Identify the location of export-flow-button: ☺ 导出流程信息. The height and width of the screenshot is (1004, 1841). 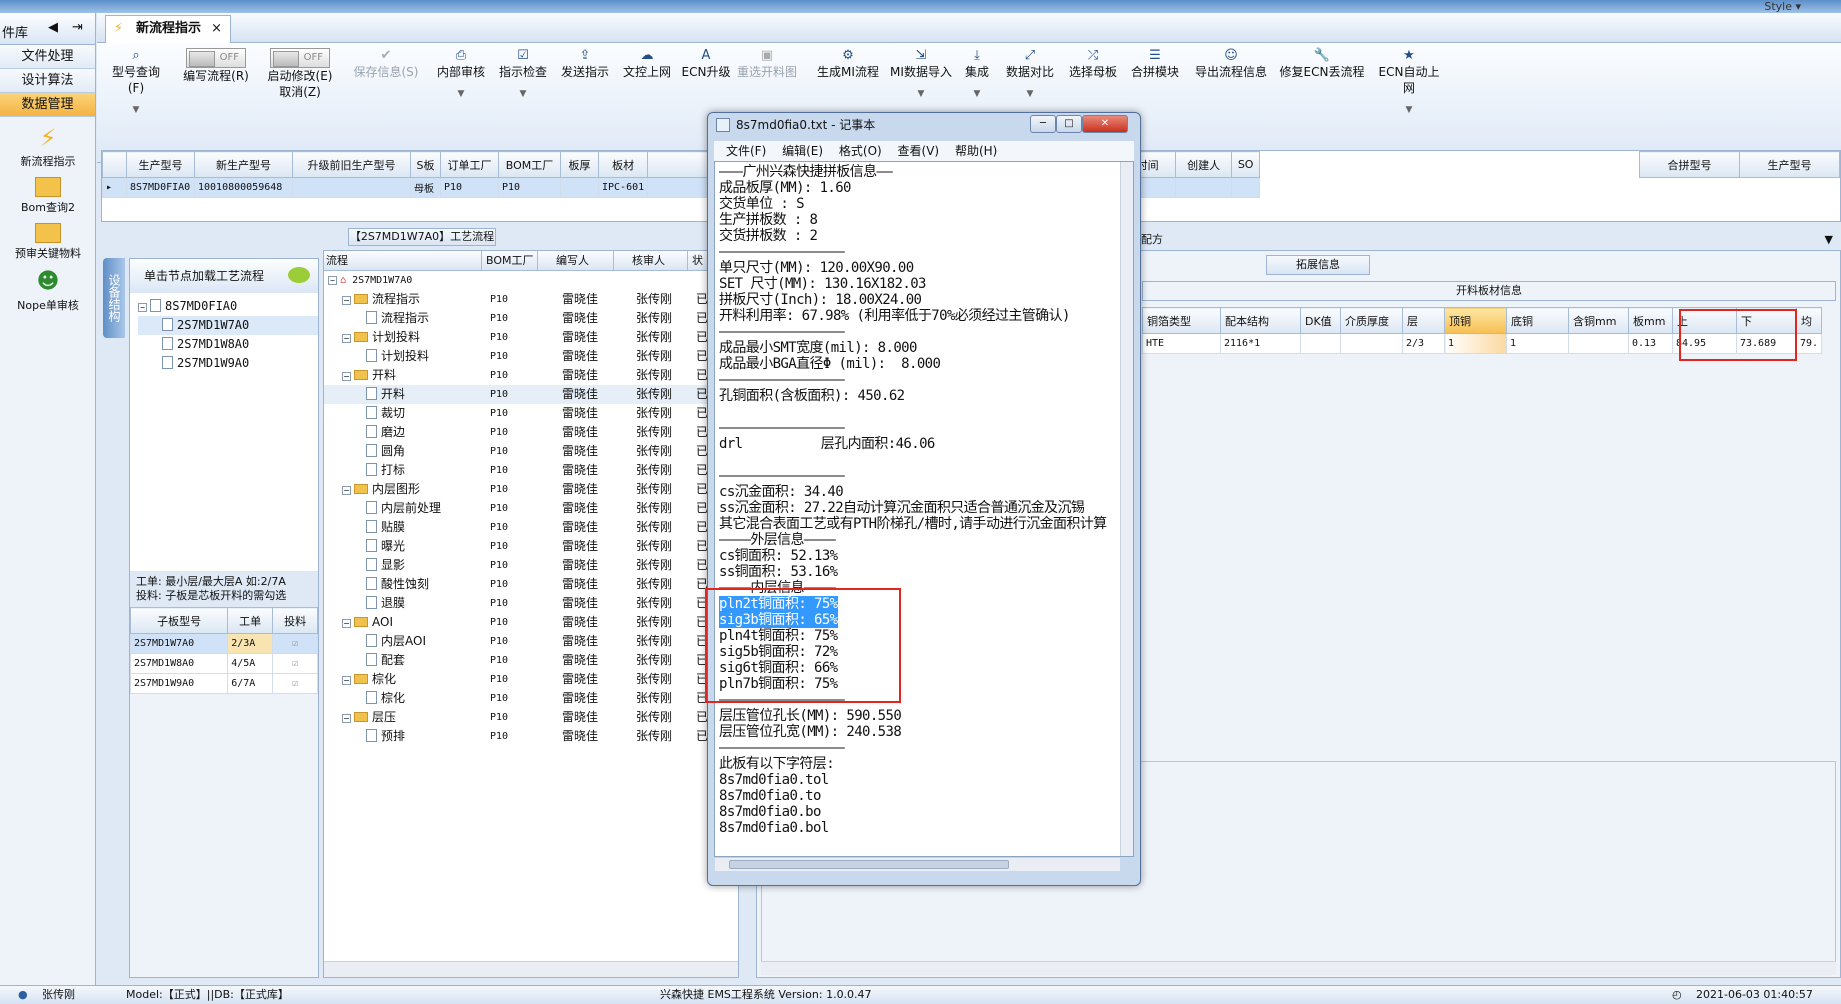
(1231, 64).